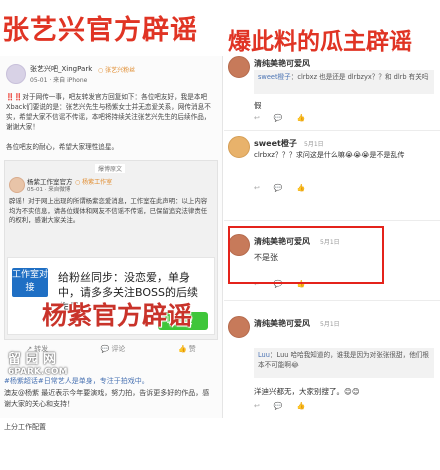  What do you see at coordinates (307, 391) in the screenshot?
I see `comment-text: 洋迪兴都无，大家别搜了。😊😊` at bounding box center [307, 391].